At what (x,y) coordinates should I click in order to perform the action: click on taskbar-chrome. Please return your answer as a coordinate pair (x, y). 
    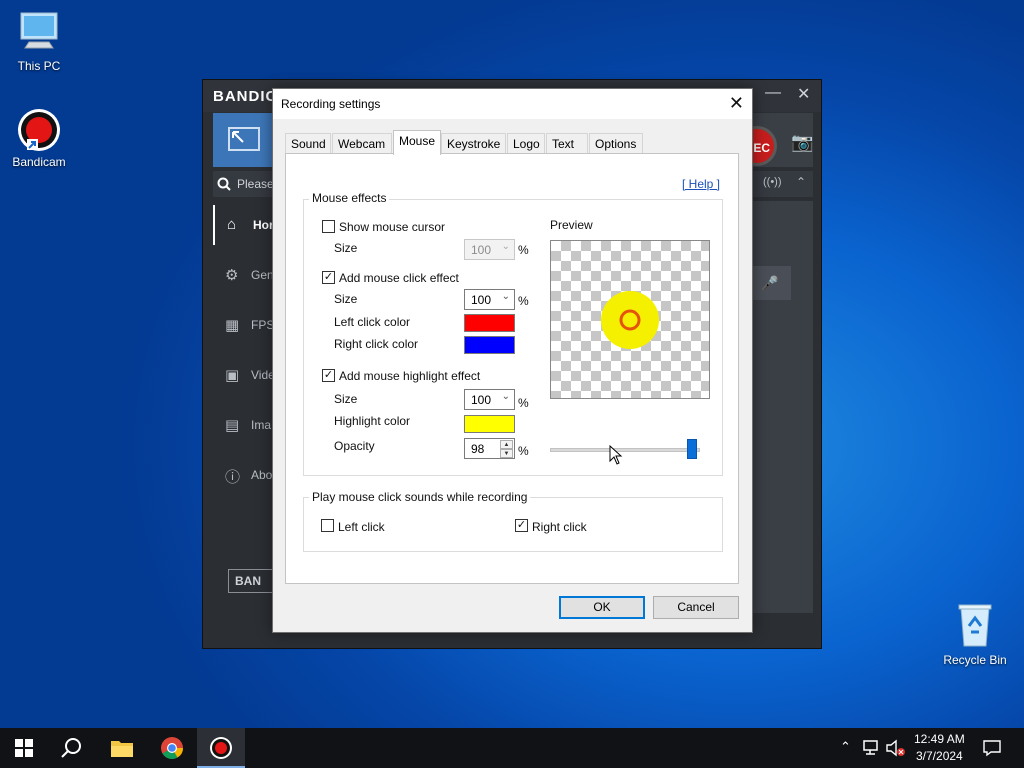
    Looking at the image, I should click on (172, 748).